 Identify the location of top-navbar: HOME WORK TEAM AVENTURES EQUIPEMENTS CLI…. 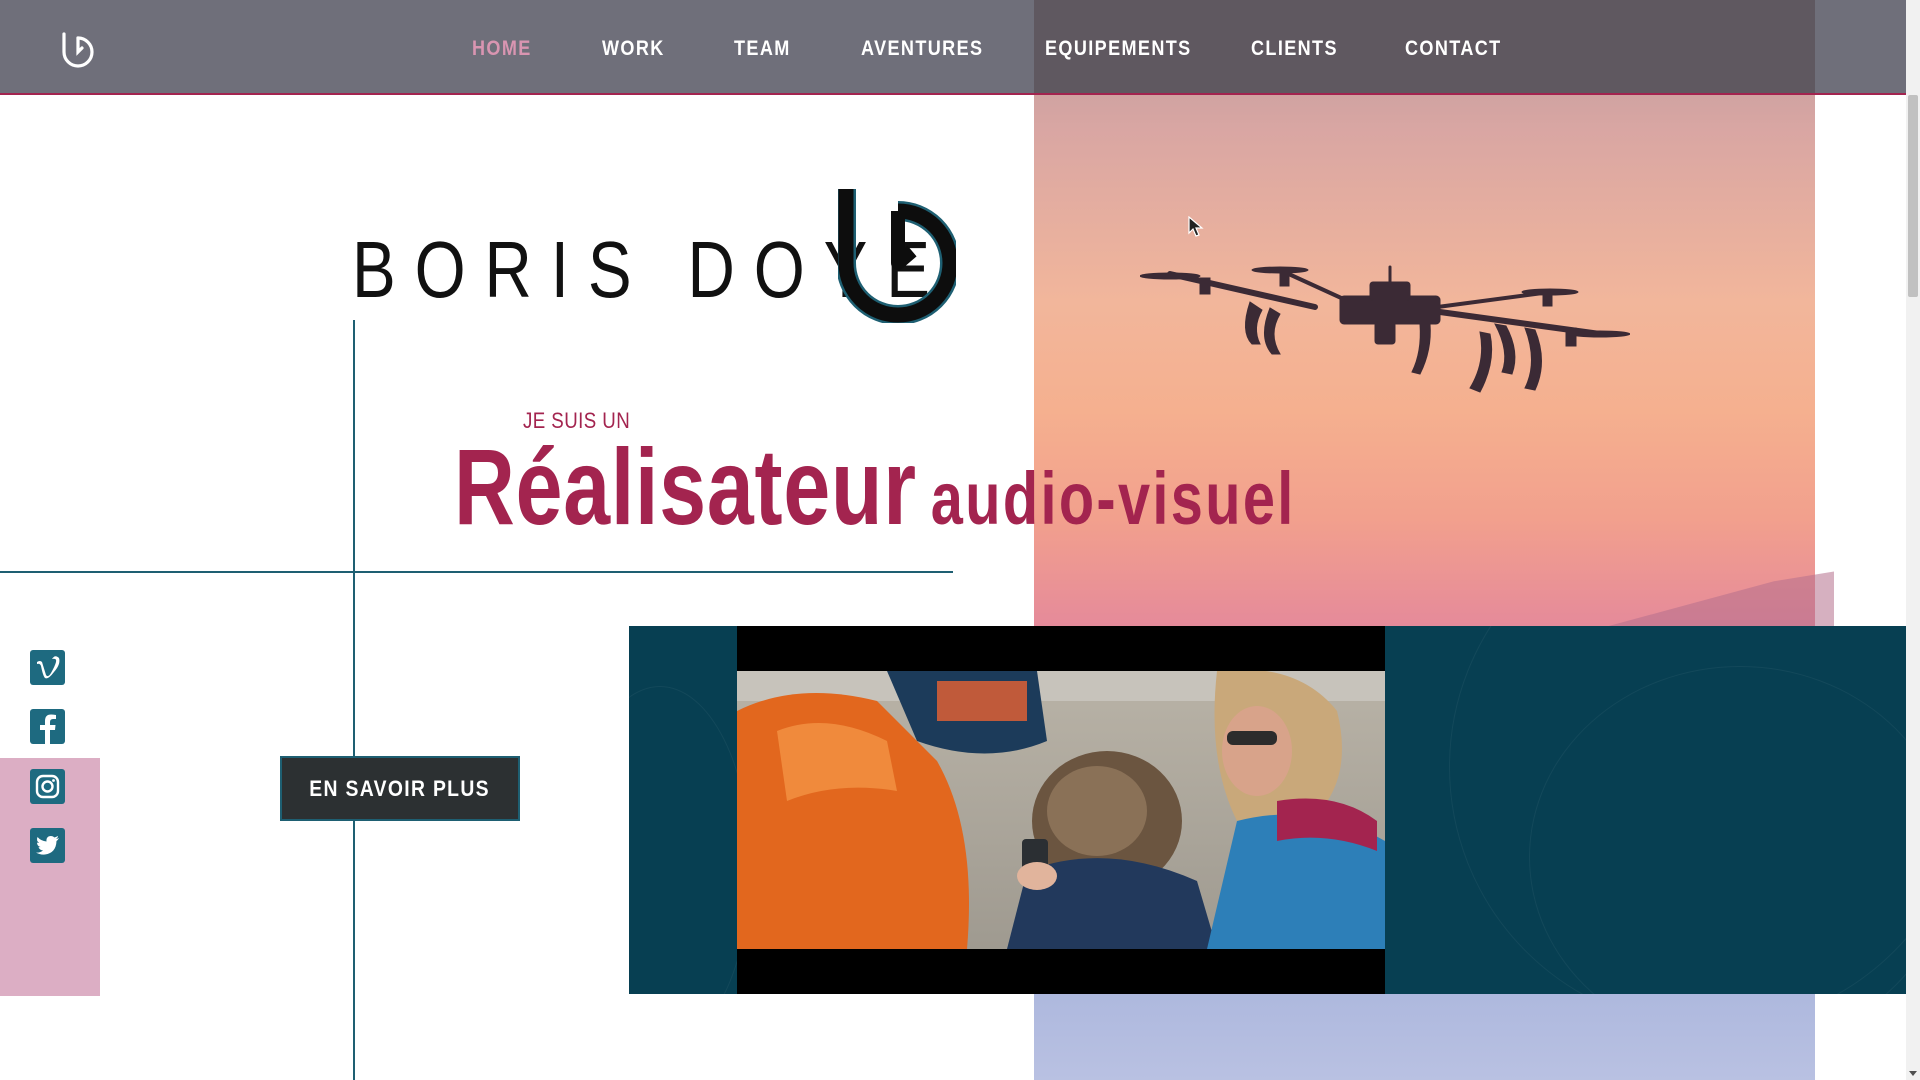
(953, 47).